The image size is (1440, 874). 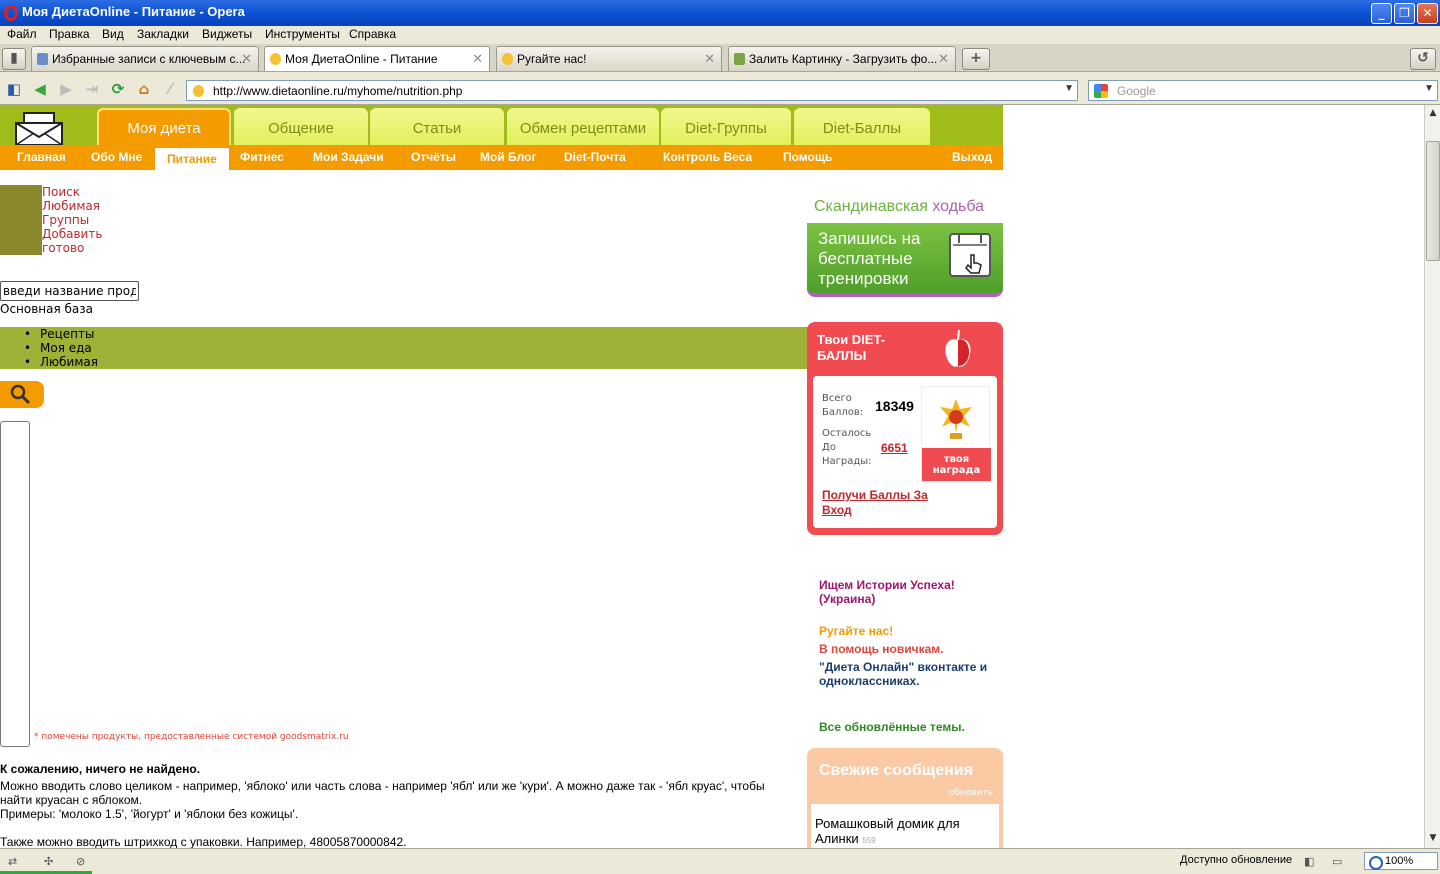 What do you see at coordinates (42, 59) in the screenshot?
I see `link-icon` at bounding box center [42, 59].